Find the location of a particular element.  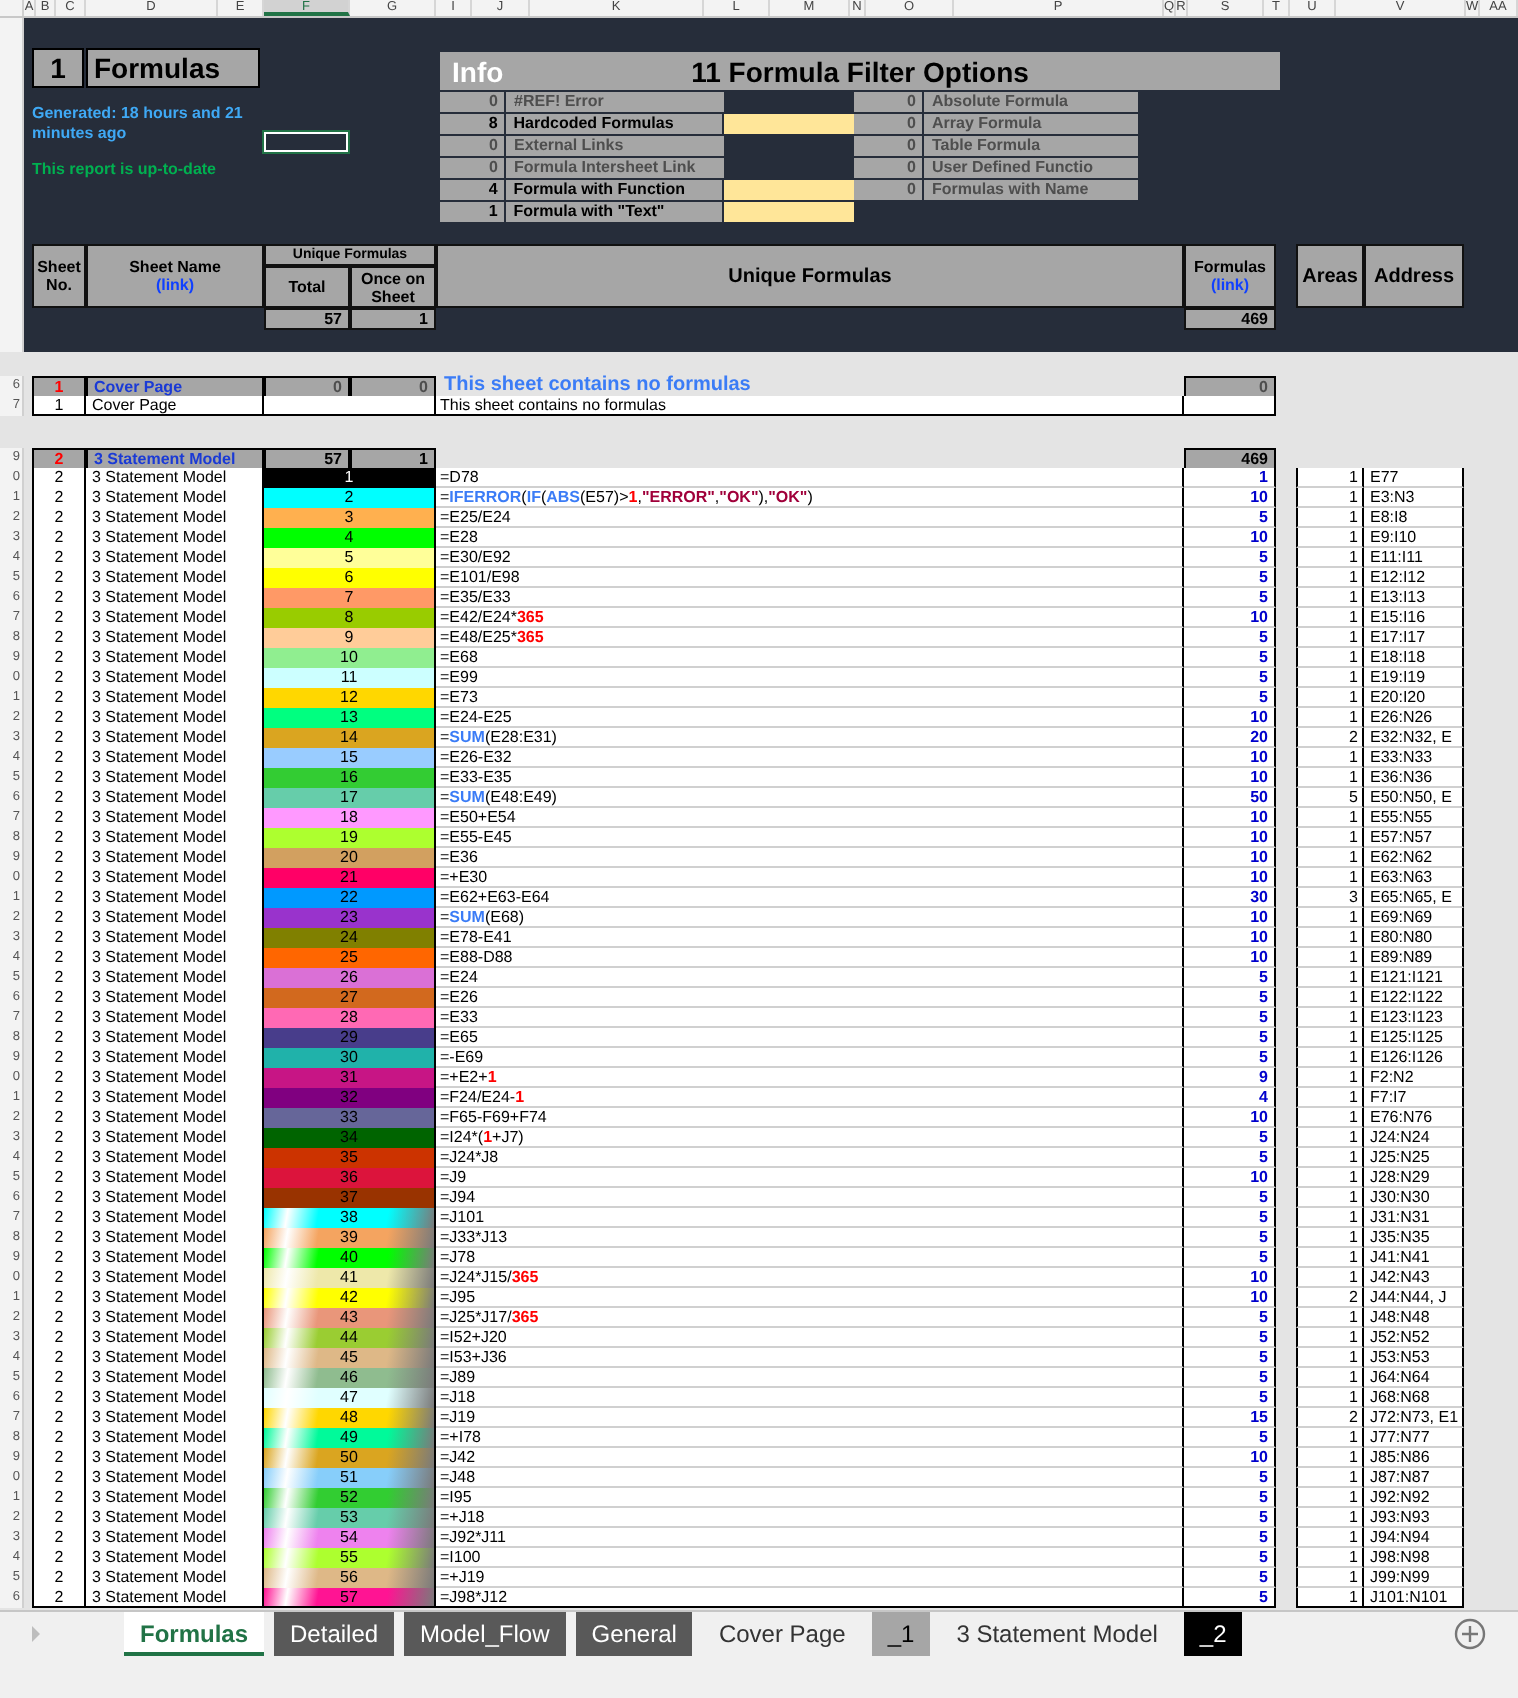

formula-cell: =E78-E41 is located at coordinates (810, 938).